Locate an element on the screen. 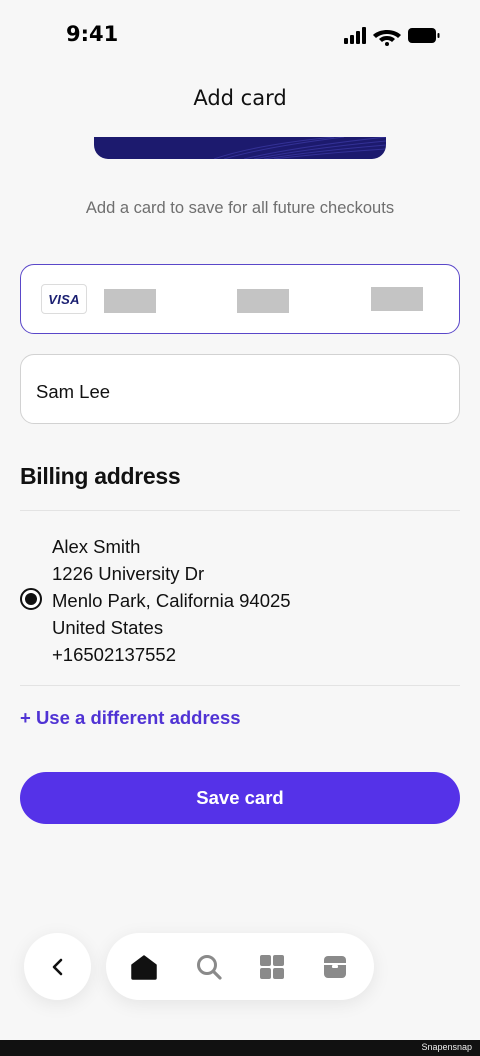 The width and height of the screenshot is (480, 1056). cardholder-name-field: Sam Lee is located at coordinates (240, 389).